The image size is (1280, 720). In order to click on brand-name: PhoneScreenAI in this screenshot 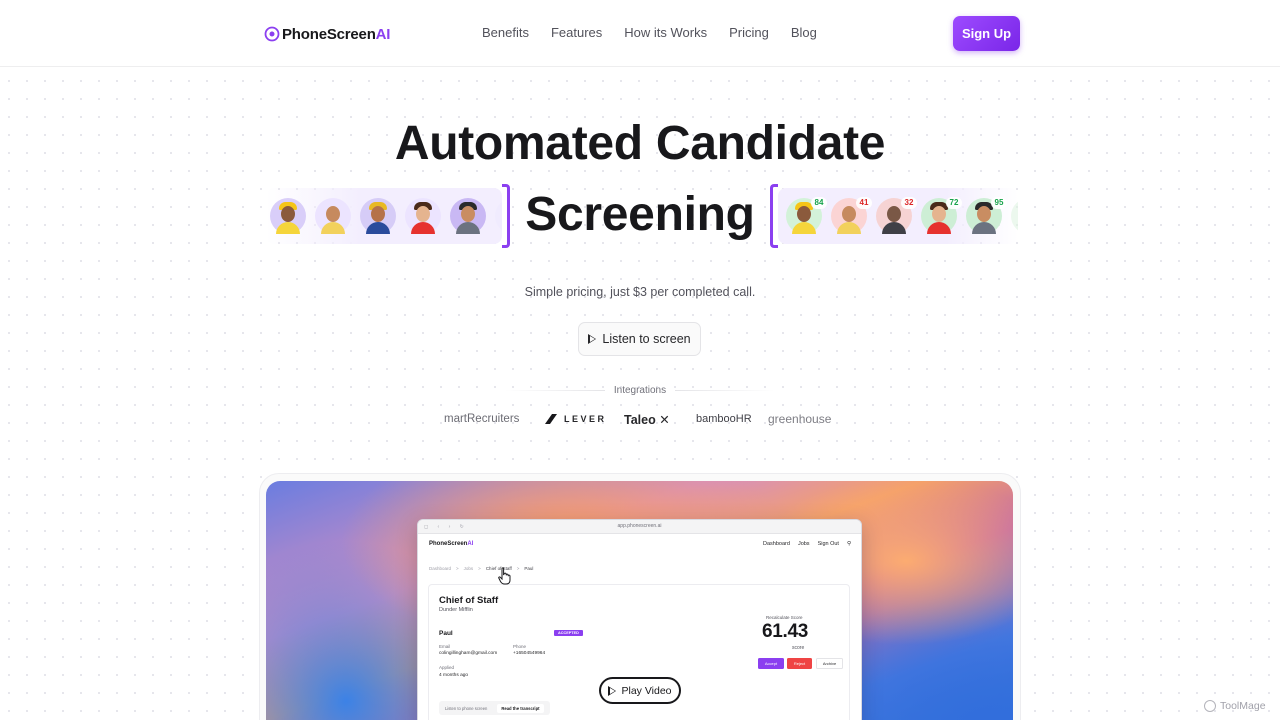, I will do `click(336, 34)`.